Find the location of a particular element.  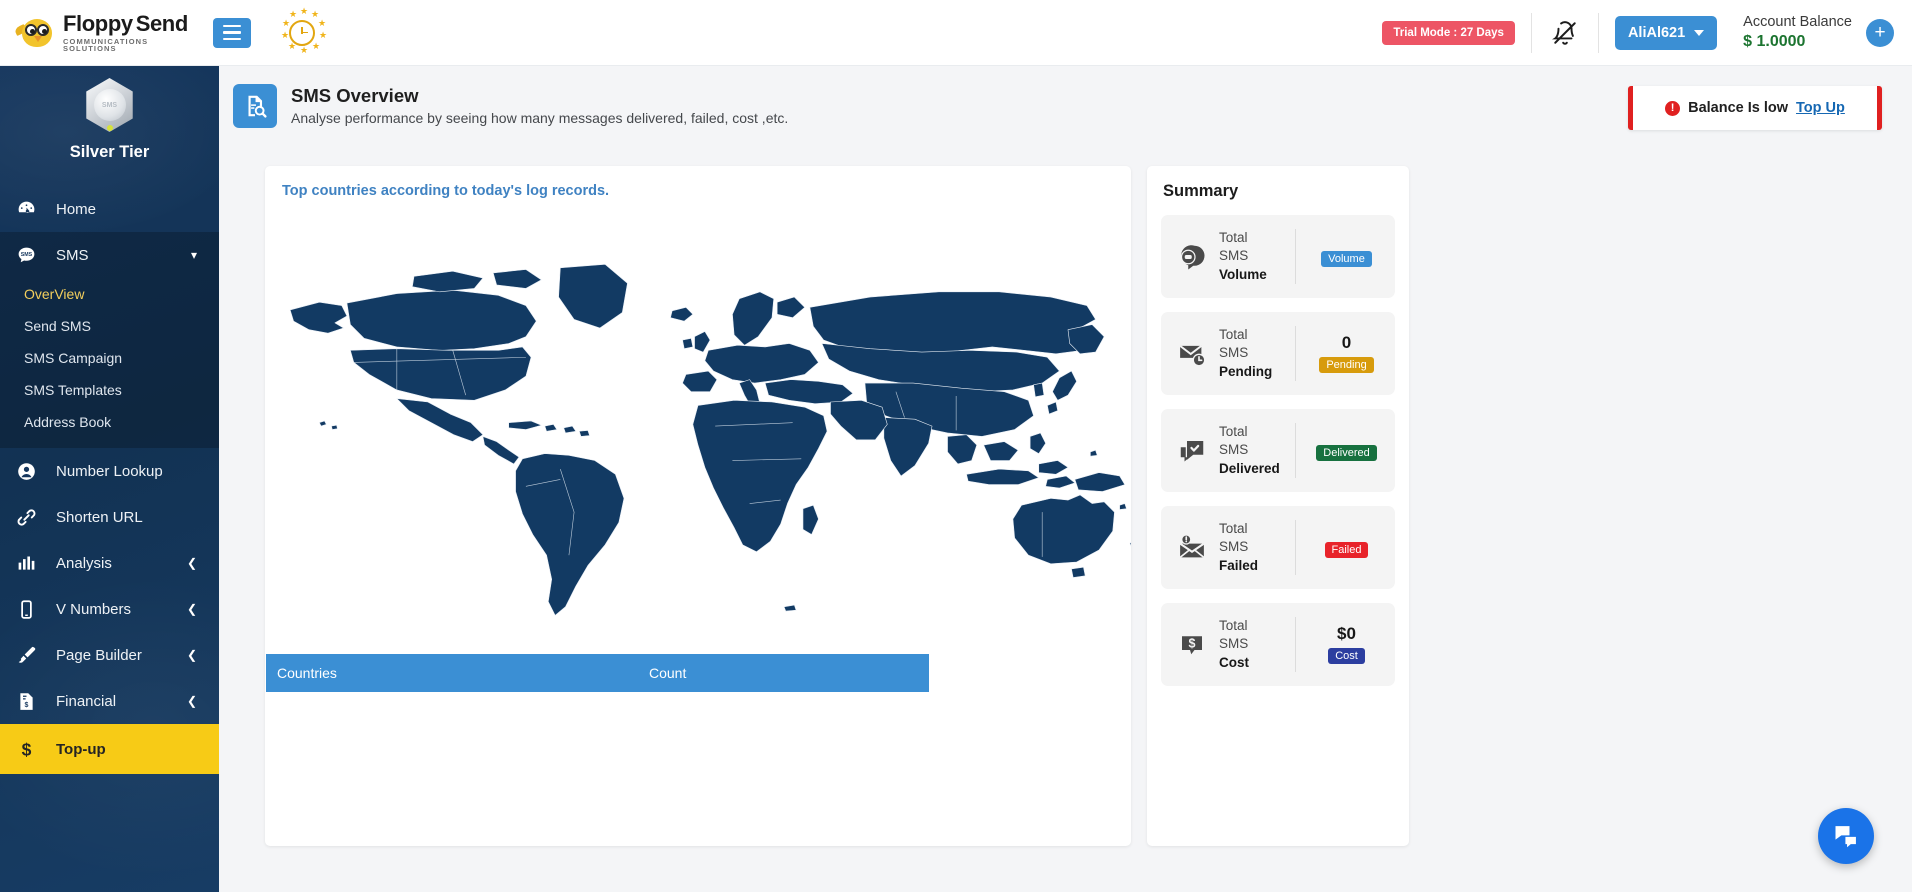

sidebar-item-label: Home is located at coordinates (76, 209).